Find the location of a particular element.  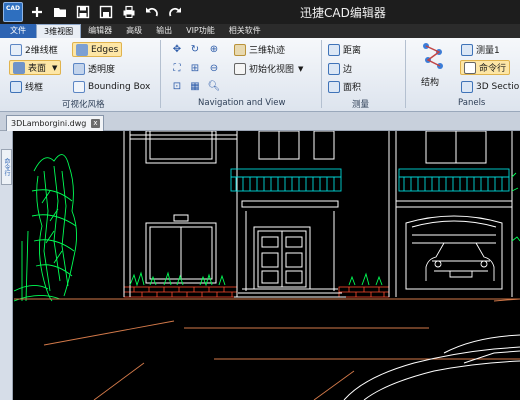

zoom-in-icon: ⊕ is located at coordinates (214, 49).